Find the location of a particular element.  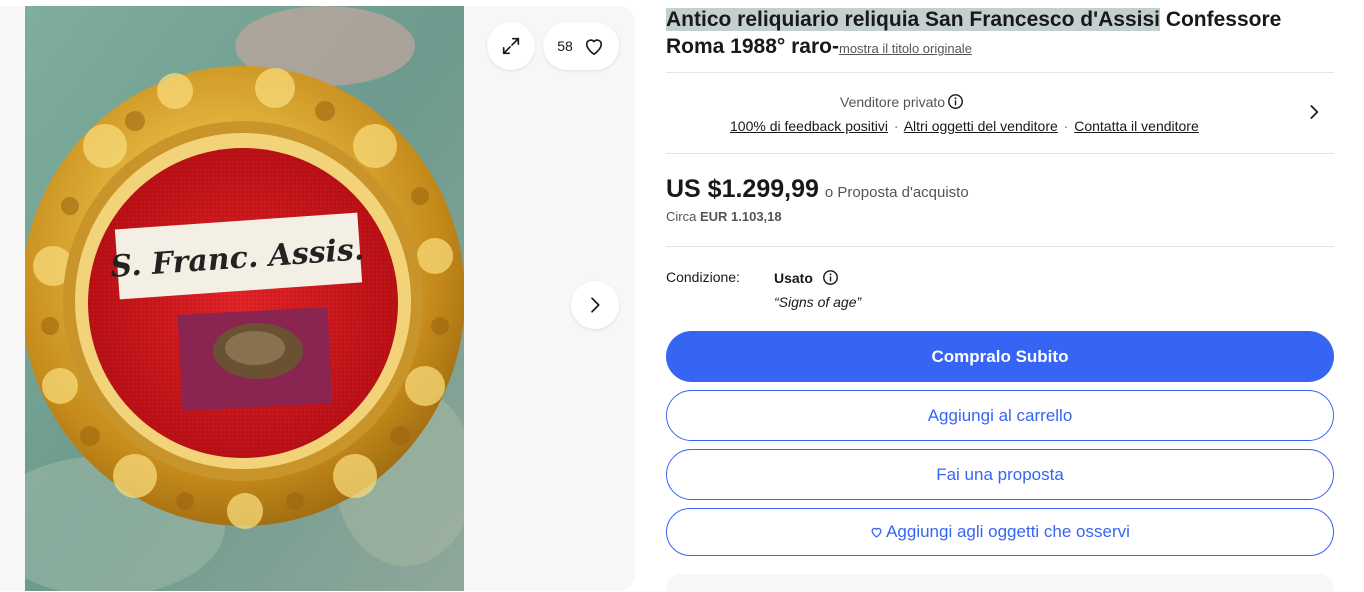

expand-button is located at coordinates (511, 46).